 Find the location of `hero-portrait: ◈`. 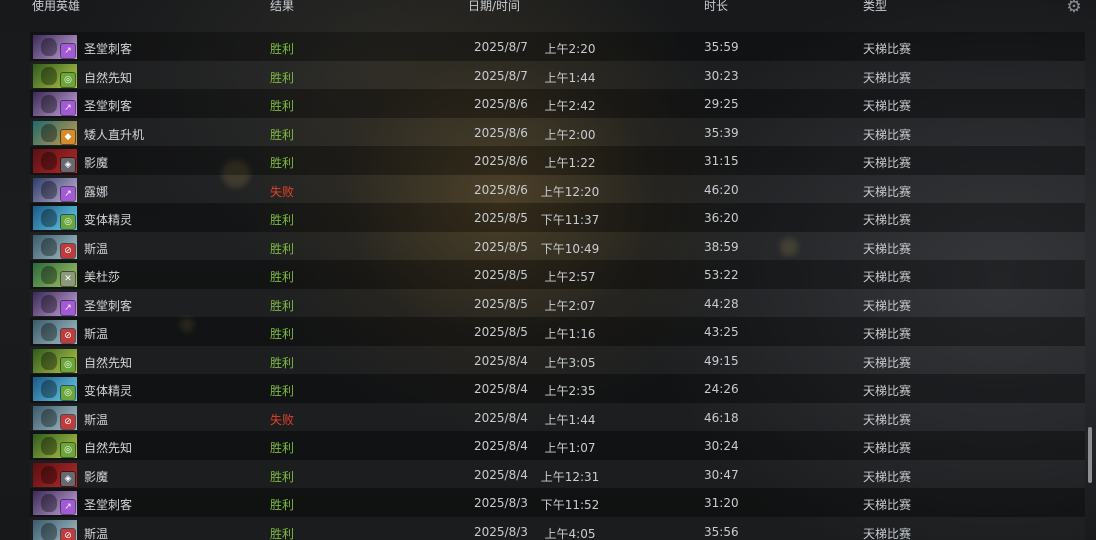

hero-portrait: ◈ is located at coordinates (55, 161).